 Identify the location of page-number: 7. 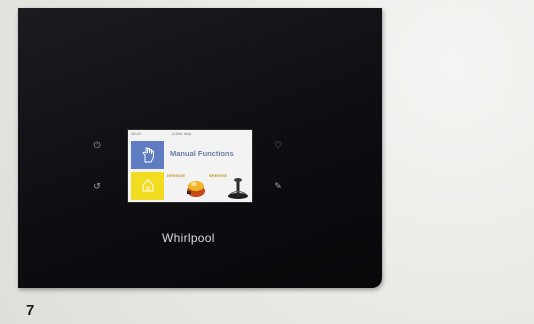
(30, 310).